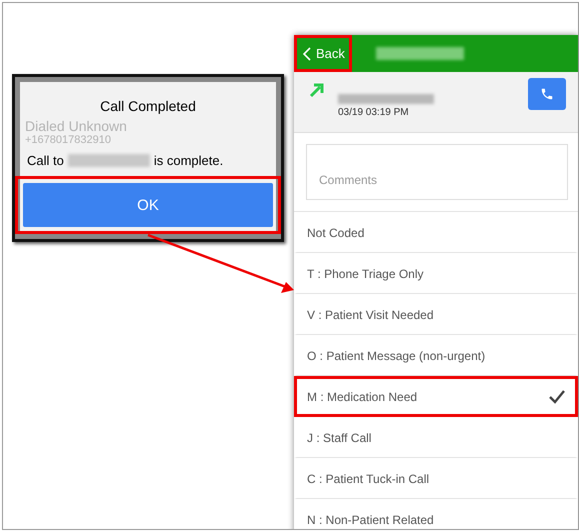 The width and height of the screenshot is (579, 532). Describe the element at coordinates (45, 160) in the screenshot. I see `dialog-message: Call to` at that location.